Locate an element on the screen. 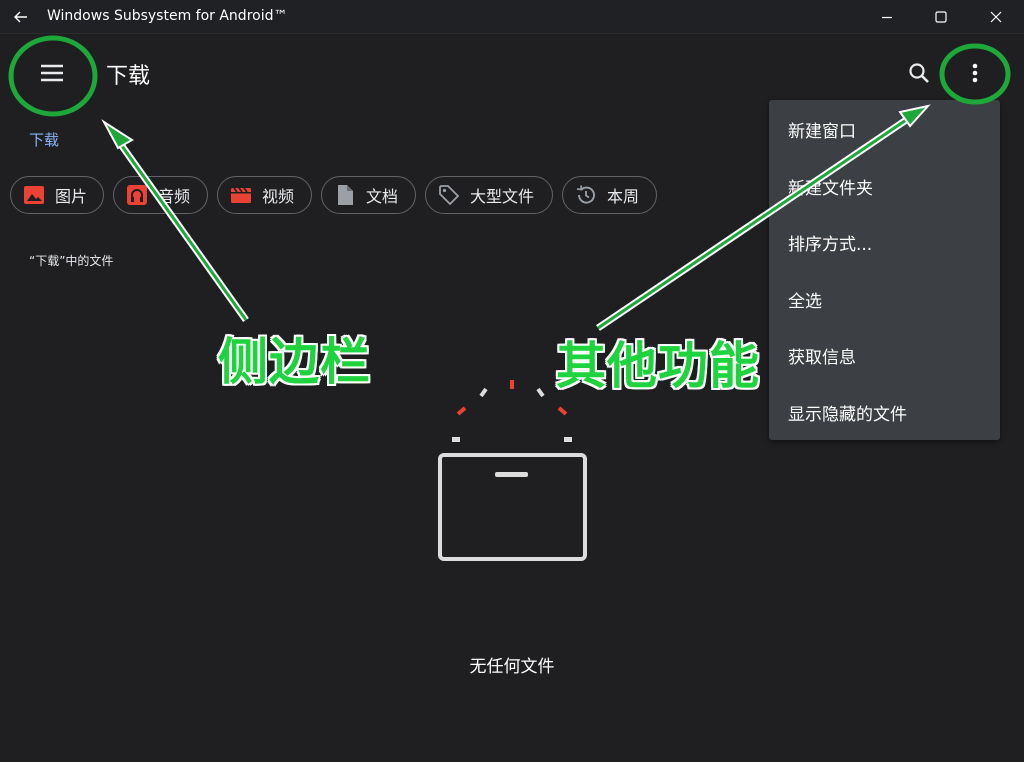  chip-label: 大型文件 is located at coordinates (502, 196).